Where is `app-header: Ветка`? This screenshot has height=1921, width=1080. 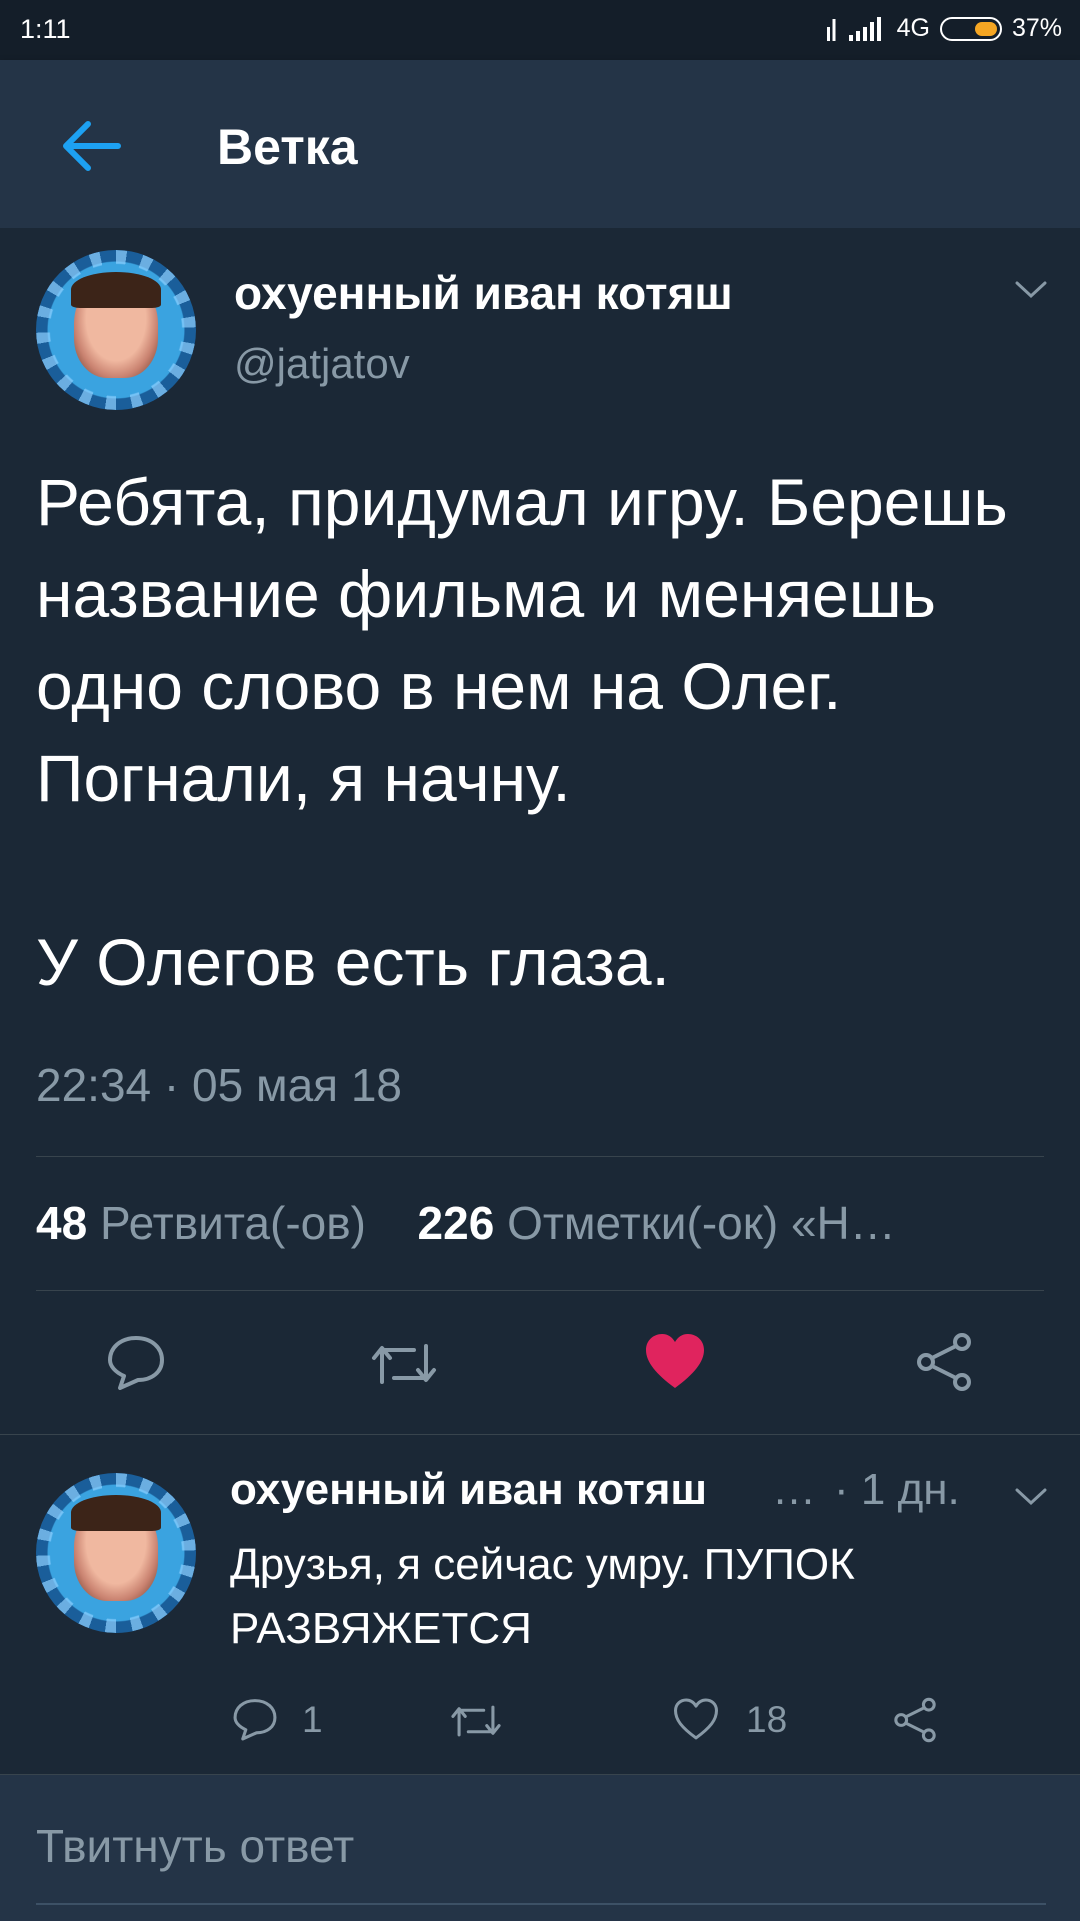
app-header: Ветка is located at coordinates (540, 144).